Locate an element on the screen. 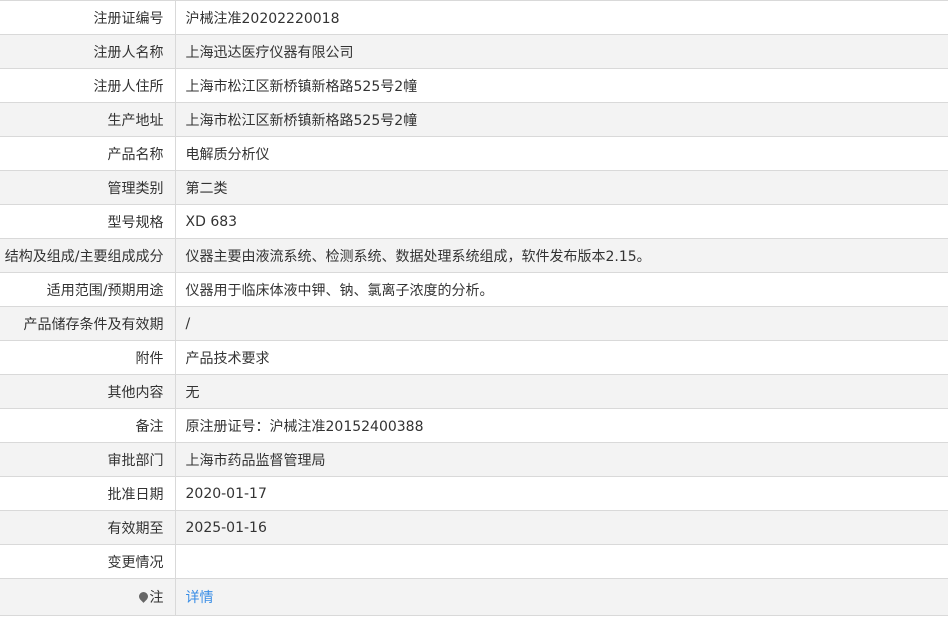 The height and width of the screenshot is (619, 948). field-label: 生产地址 is located at coordinates (88, 119).